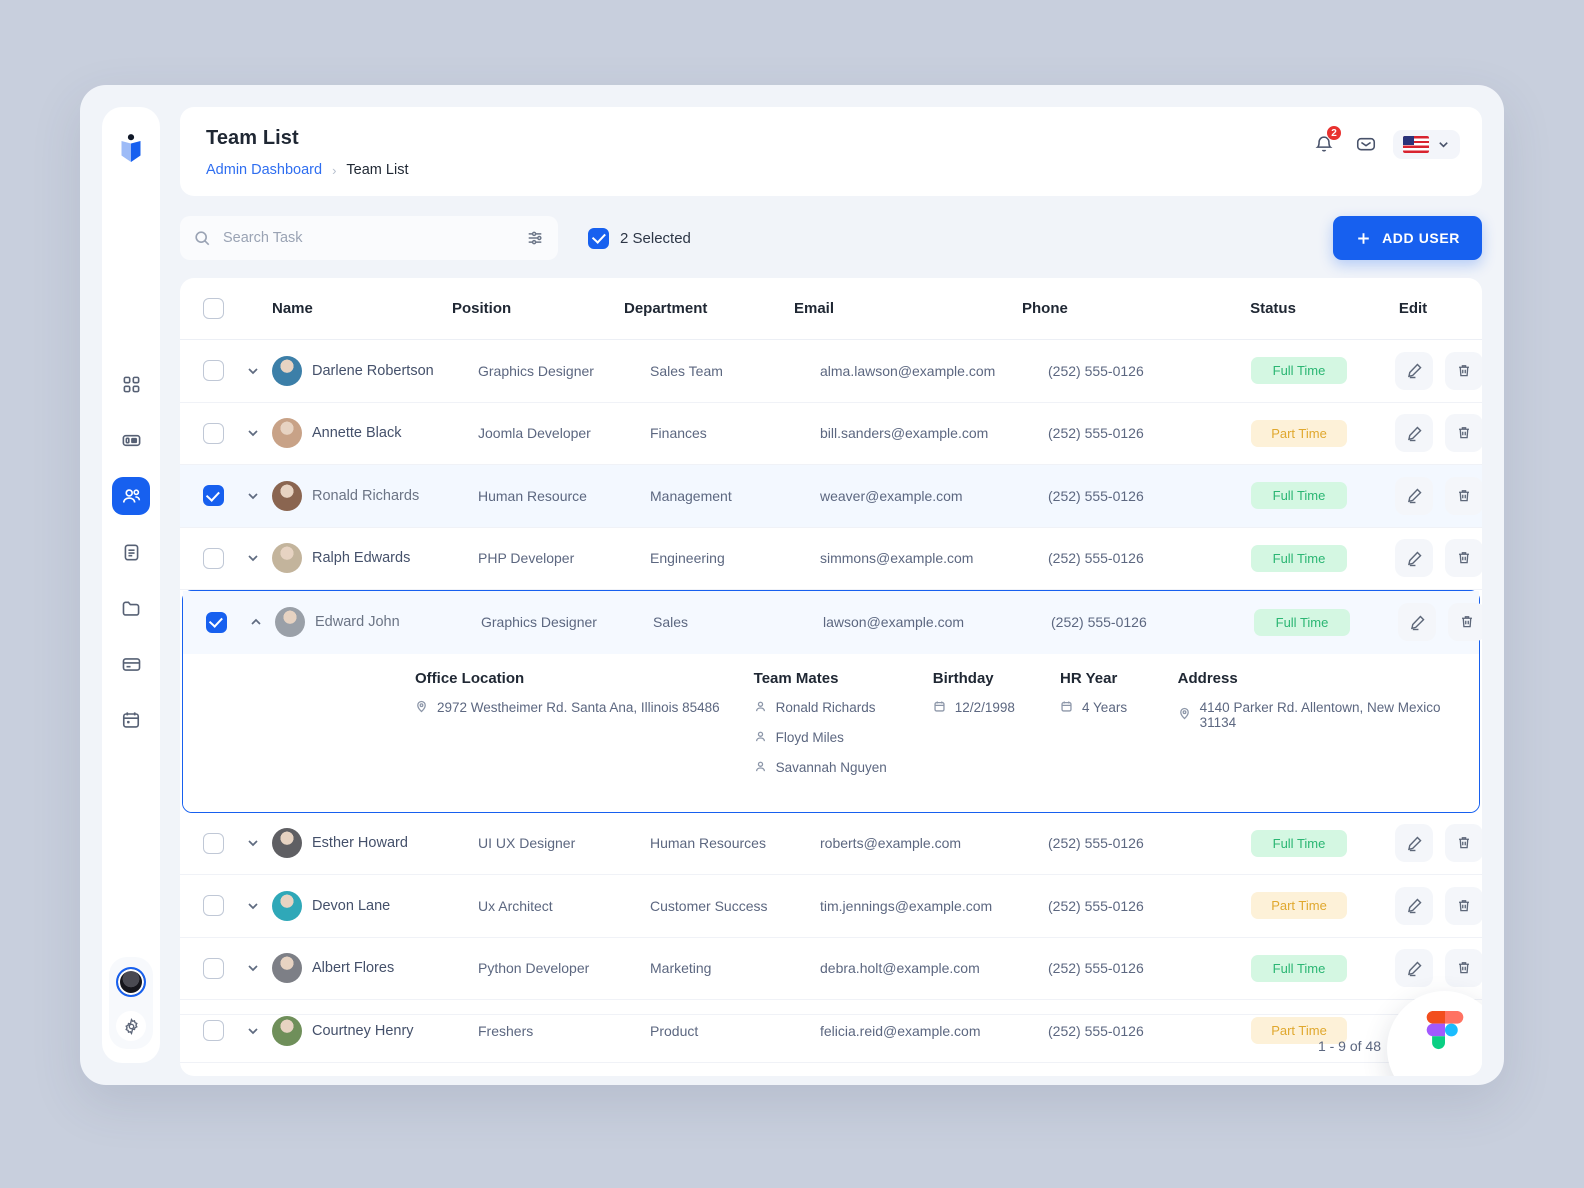 The height and width of the screenshot is (1188, 1584). Describe the element at coordinates (691, 495) in the screenshot. I see `row-department: Management` at that location.